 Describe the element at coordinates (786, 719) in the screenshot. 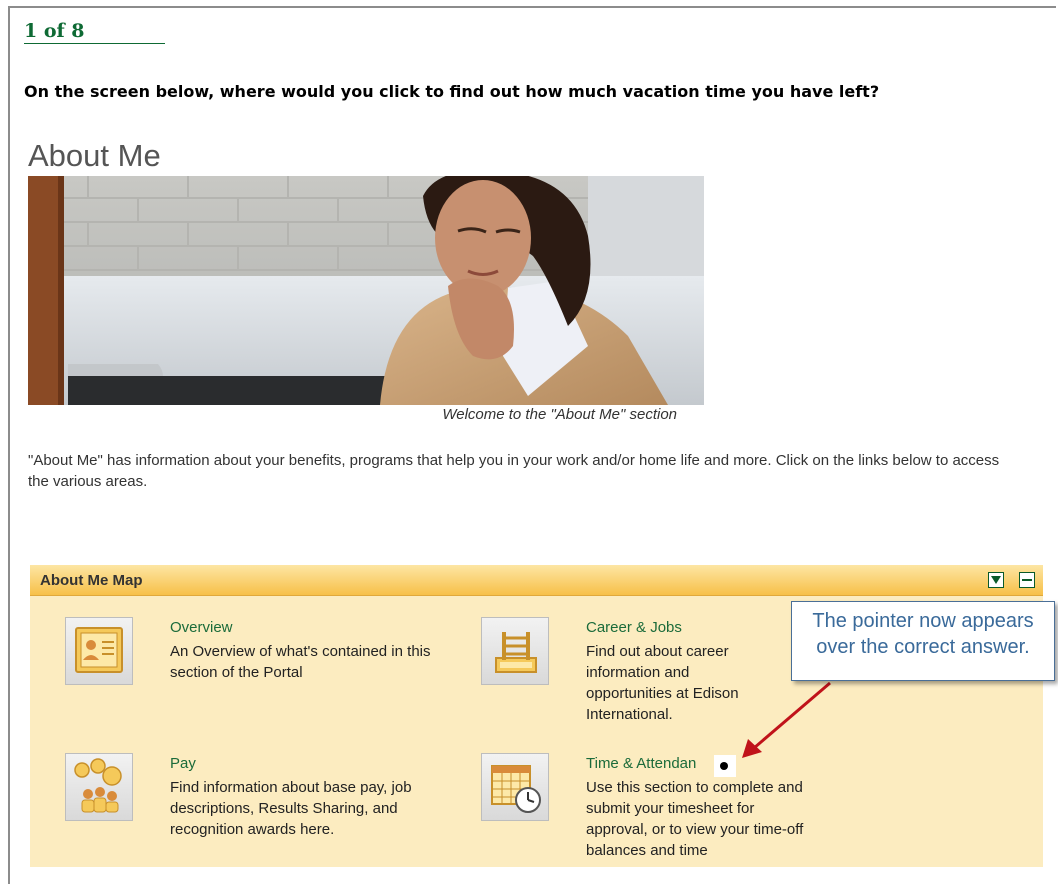

I see `callout-arrow` at that location.